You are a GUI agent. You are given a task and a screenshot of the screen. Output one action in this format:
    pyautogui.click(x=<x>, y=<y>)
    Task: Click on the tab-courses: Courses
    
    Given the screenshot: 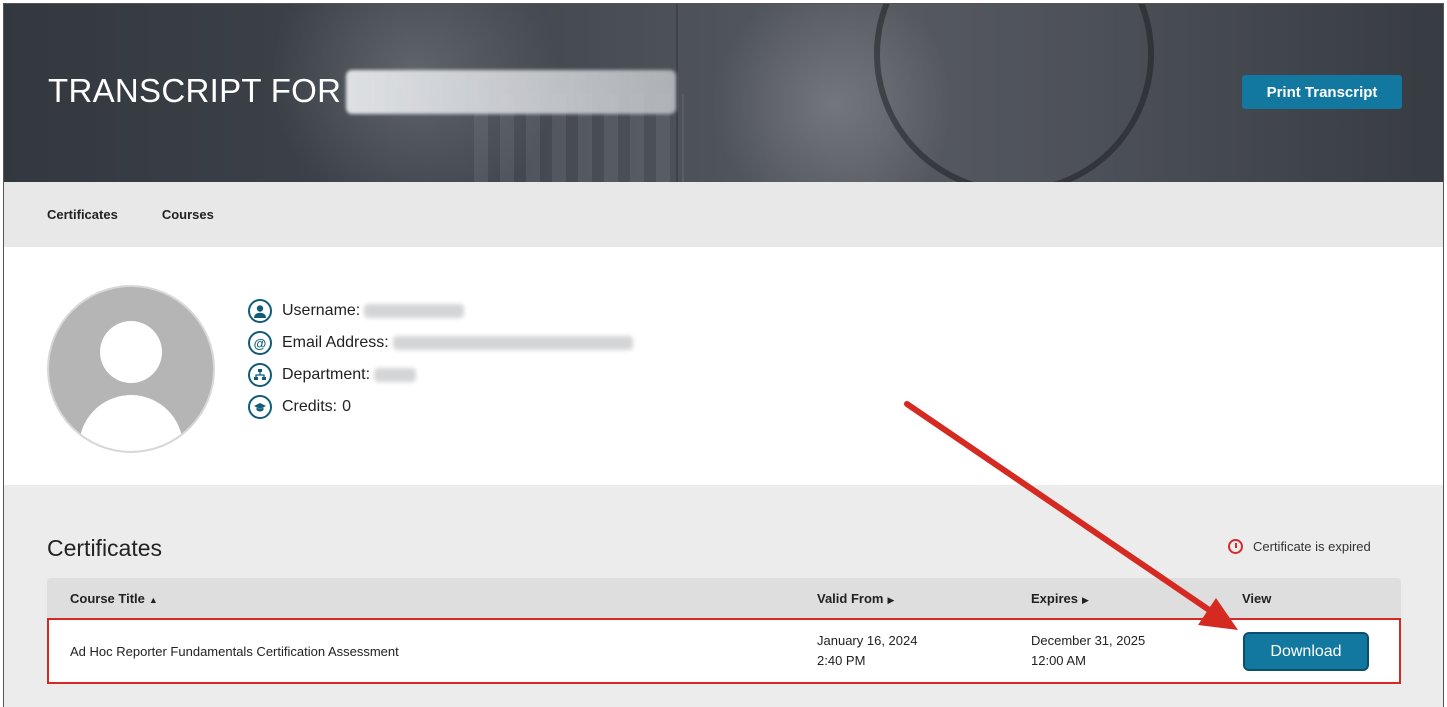 What is the action you would take?
    pyautogui.click(x=188, y=214)
    